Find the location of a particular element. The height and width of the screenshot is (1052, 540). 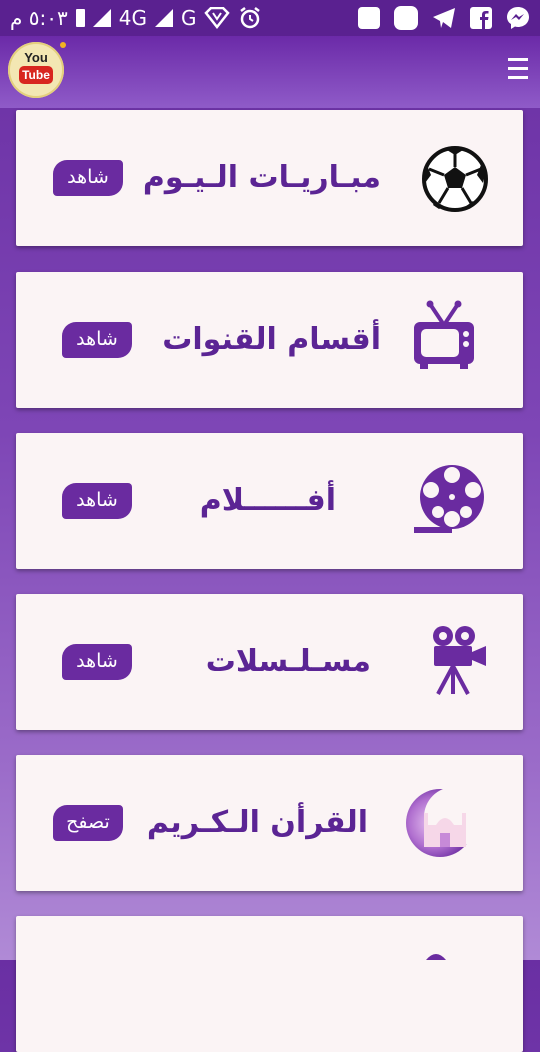

logo-dot is located at coordinates (63, 45).